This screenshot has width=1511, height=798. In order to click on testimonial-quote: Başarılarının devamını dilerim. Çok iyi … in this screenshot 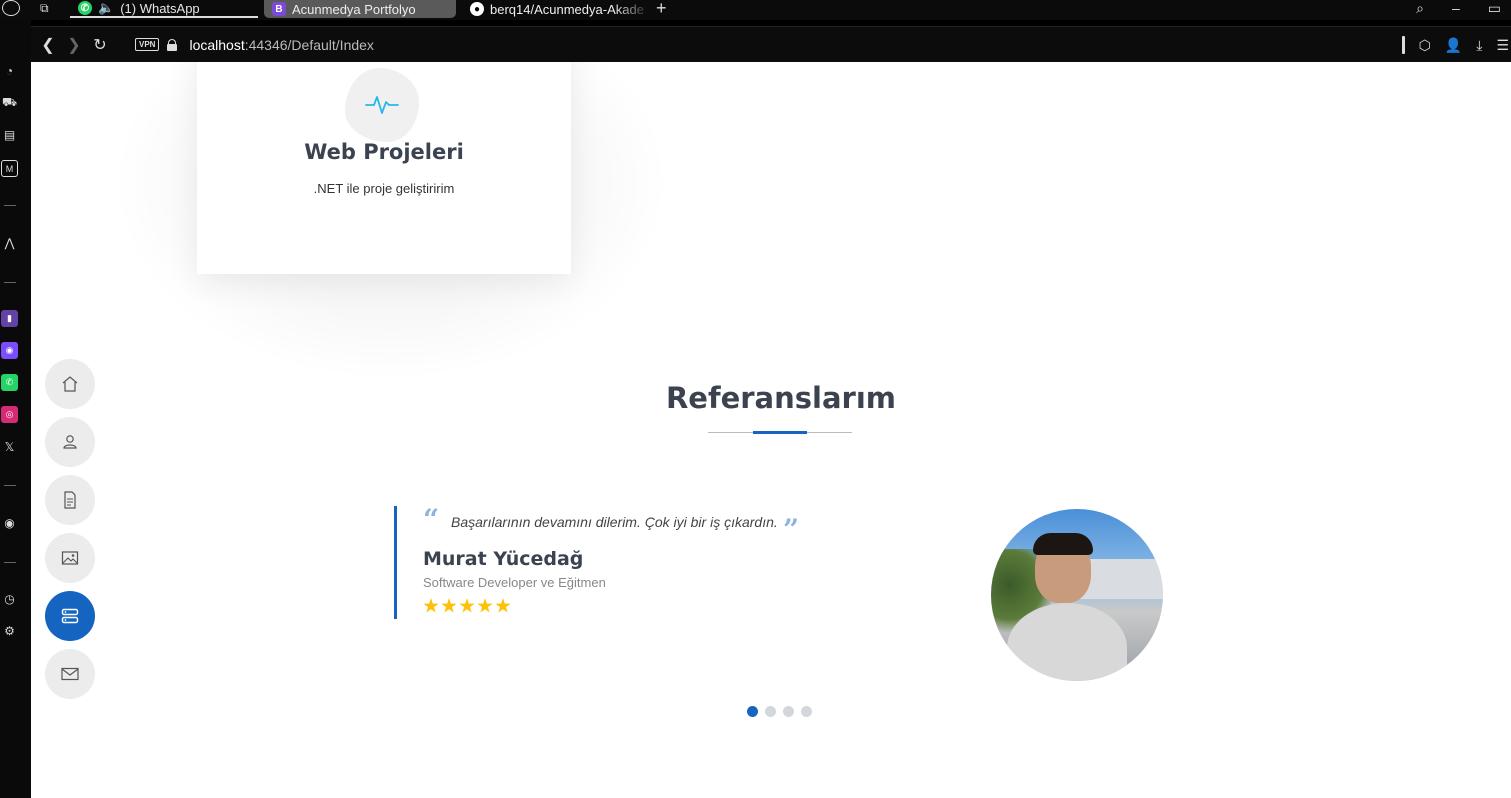, I will do `click(614, 522)`.